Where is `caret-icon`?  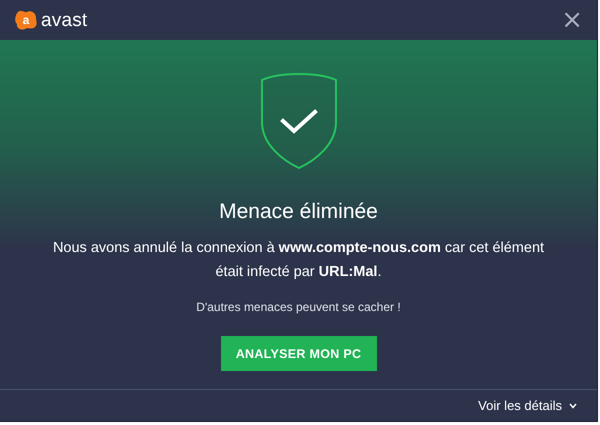
caret-icon is located at coordinates (573, 405).